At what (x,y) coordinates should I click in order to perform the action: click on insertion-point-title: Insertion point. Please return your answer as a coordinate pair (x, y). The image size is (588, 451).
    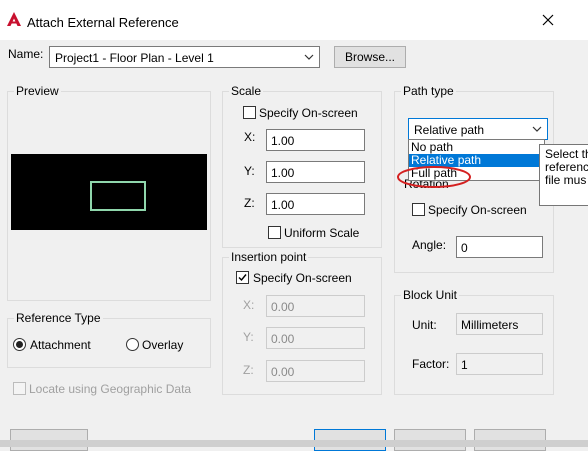
    Looking at the image, I should click on (269, 257).